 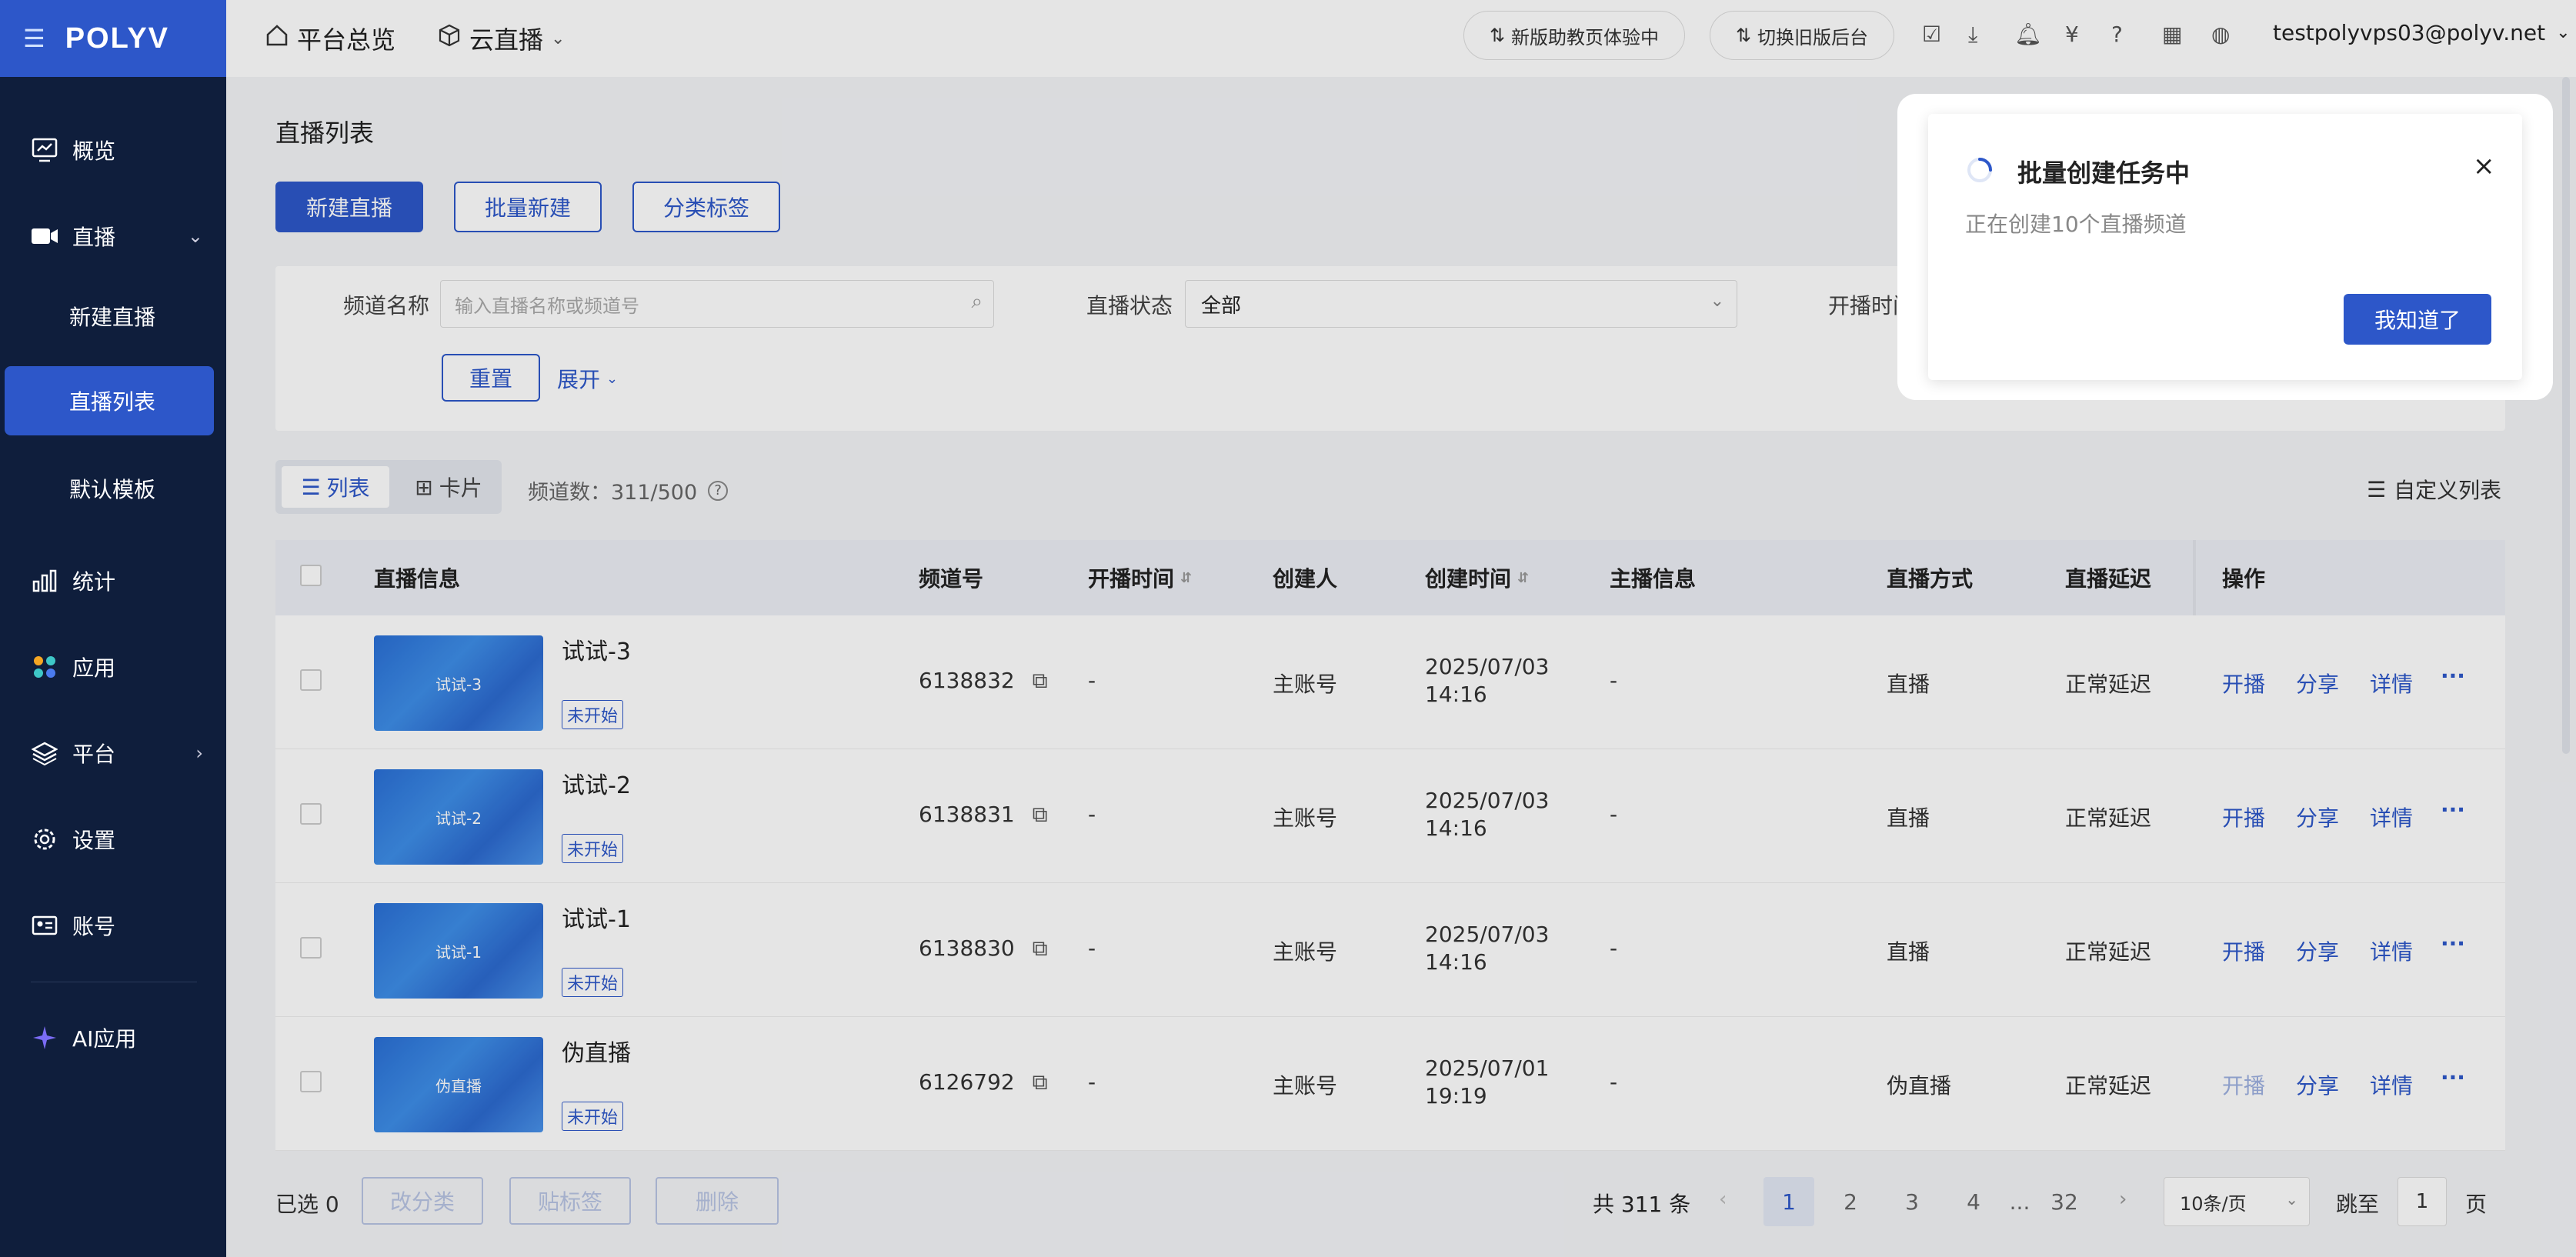 I want to click on sidebar-item-account: 账号, so click(x=113, y=925).